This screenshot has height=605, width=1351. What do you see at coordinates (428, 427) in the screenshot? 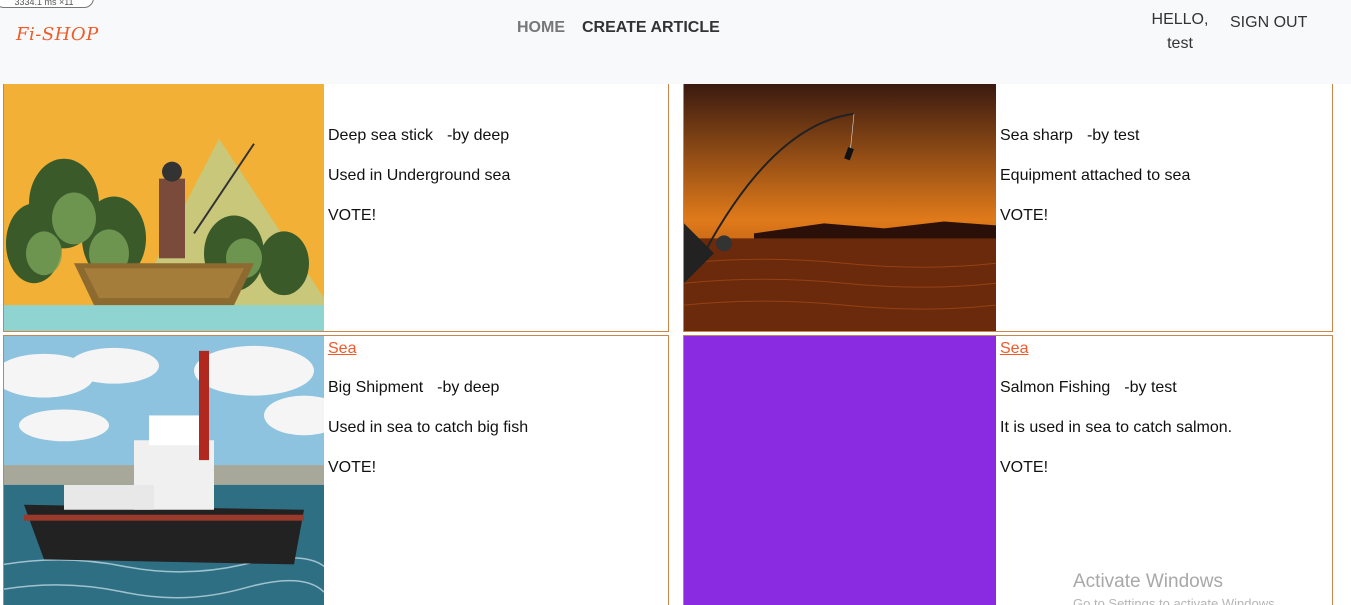
I see `article-description: Used in sea to catch big fish` at bounding box center [428, 427].